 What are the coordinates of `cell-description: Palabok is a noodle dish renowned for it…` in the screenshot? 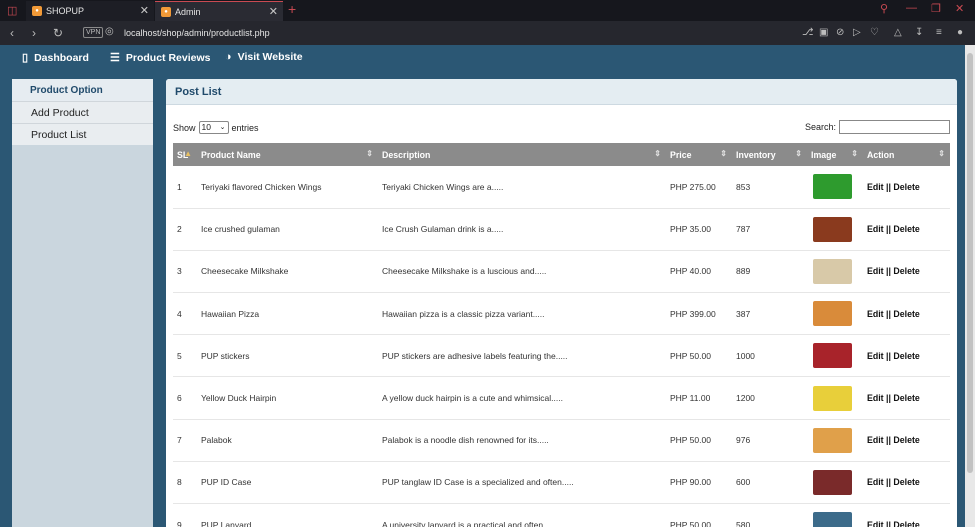 It's located at (465, 440).